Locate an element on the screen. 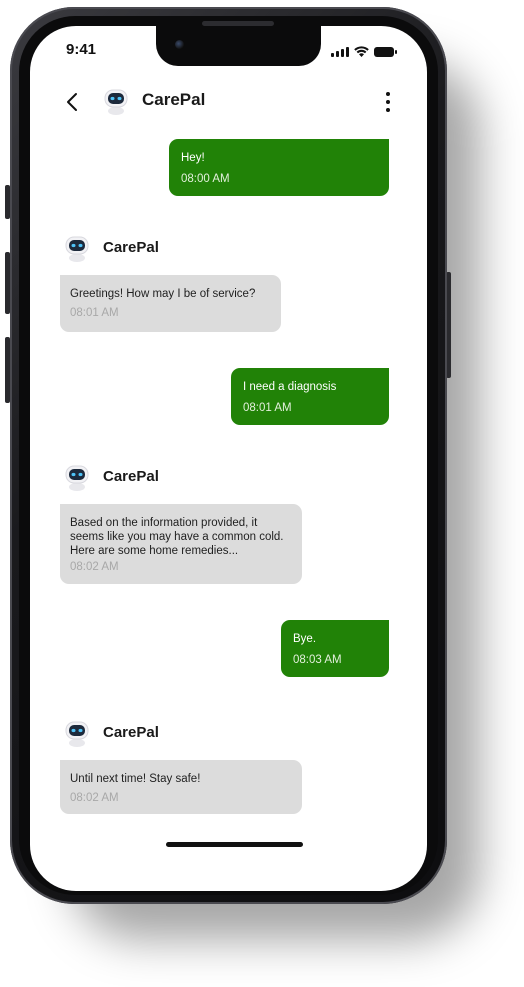  status-time: 9:41 is located at coordinates (81, 49).